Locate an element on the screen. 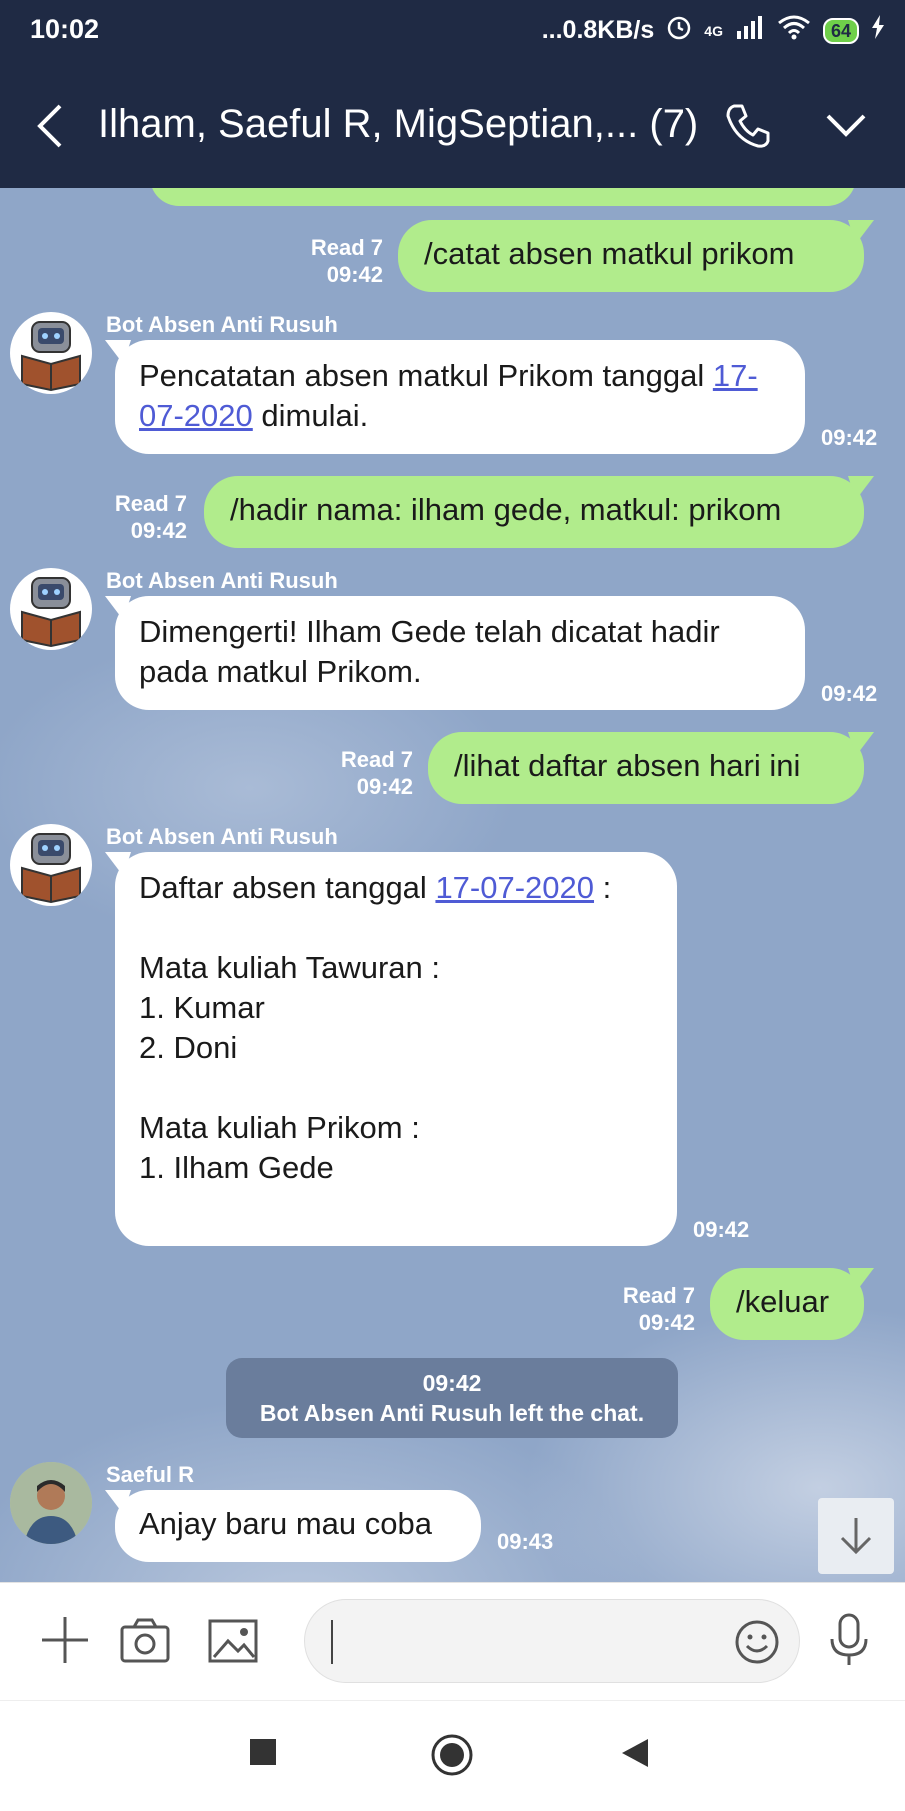  message-line: 2. Doni is located at coordinates (188, 1047).